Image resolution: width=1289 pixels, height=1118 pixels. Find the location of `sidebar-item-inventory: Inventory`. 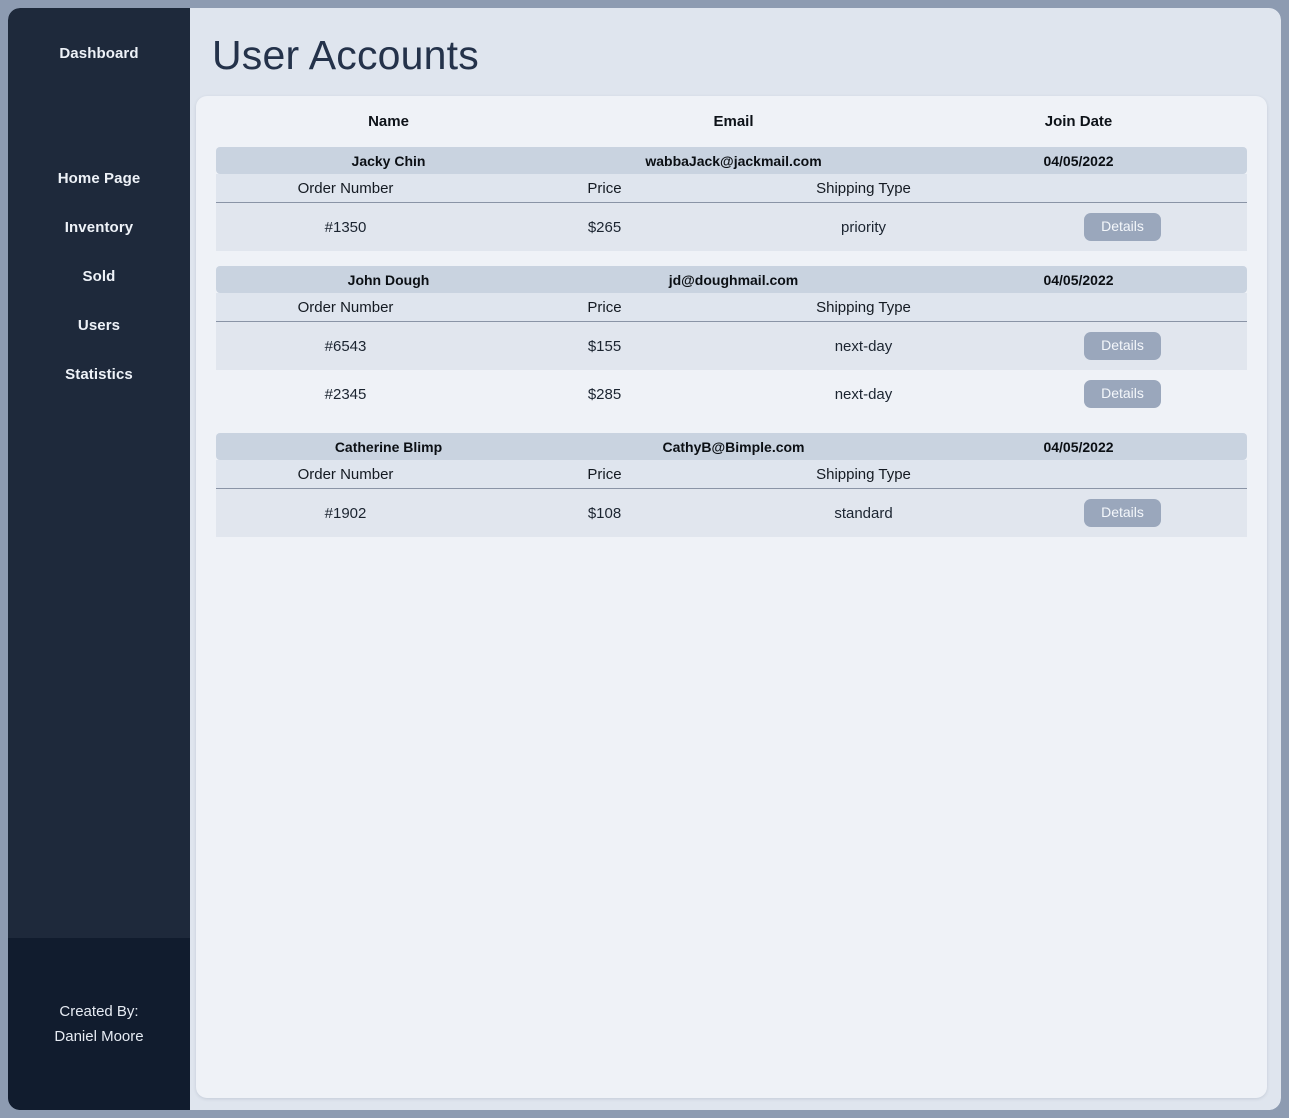

sidebar-item-inventory: Inventory is located at coordinates (99, 227).